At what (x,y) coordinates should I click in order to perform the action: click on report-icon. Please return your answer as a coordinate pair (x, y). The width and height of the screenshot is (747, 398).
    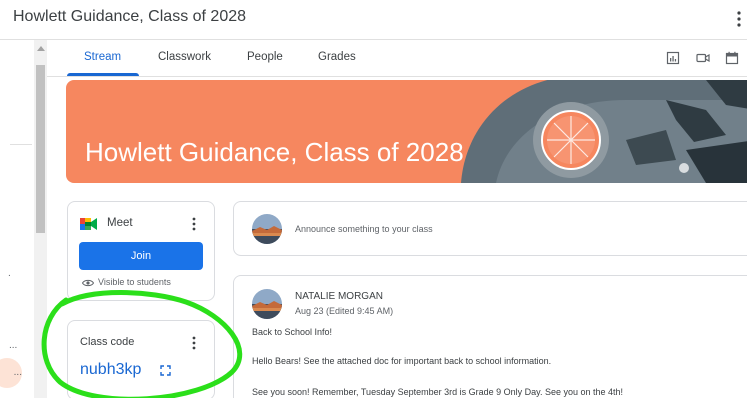
    Looking at the image, I should click on (673, 58).